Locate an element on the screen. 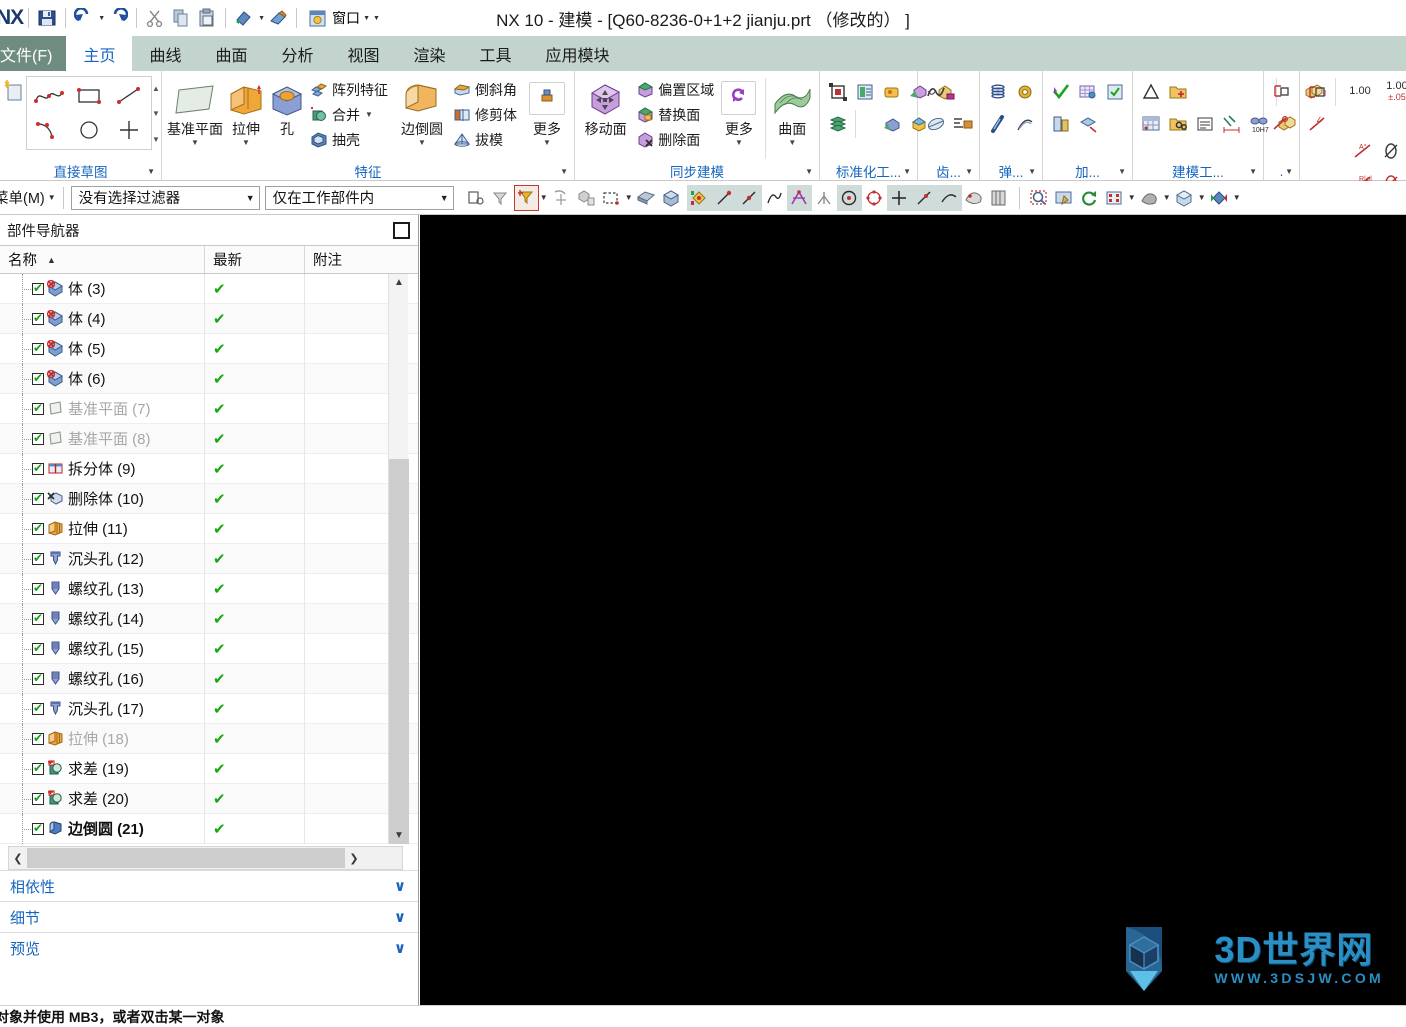 This screenshot has width=1406, height=1027. table-row: ✔ 沉头孔 (17) ✔ is located at coordinates (209, 708).